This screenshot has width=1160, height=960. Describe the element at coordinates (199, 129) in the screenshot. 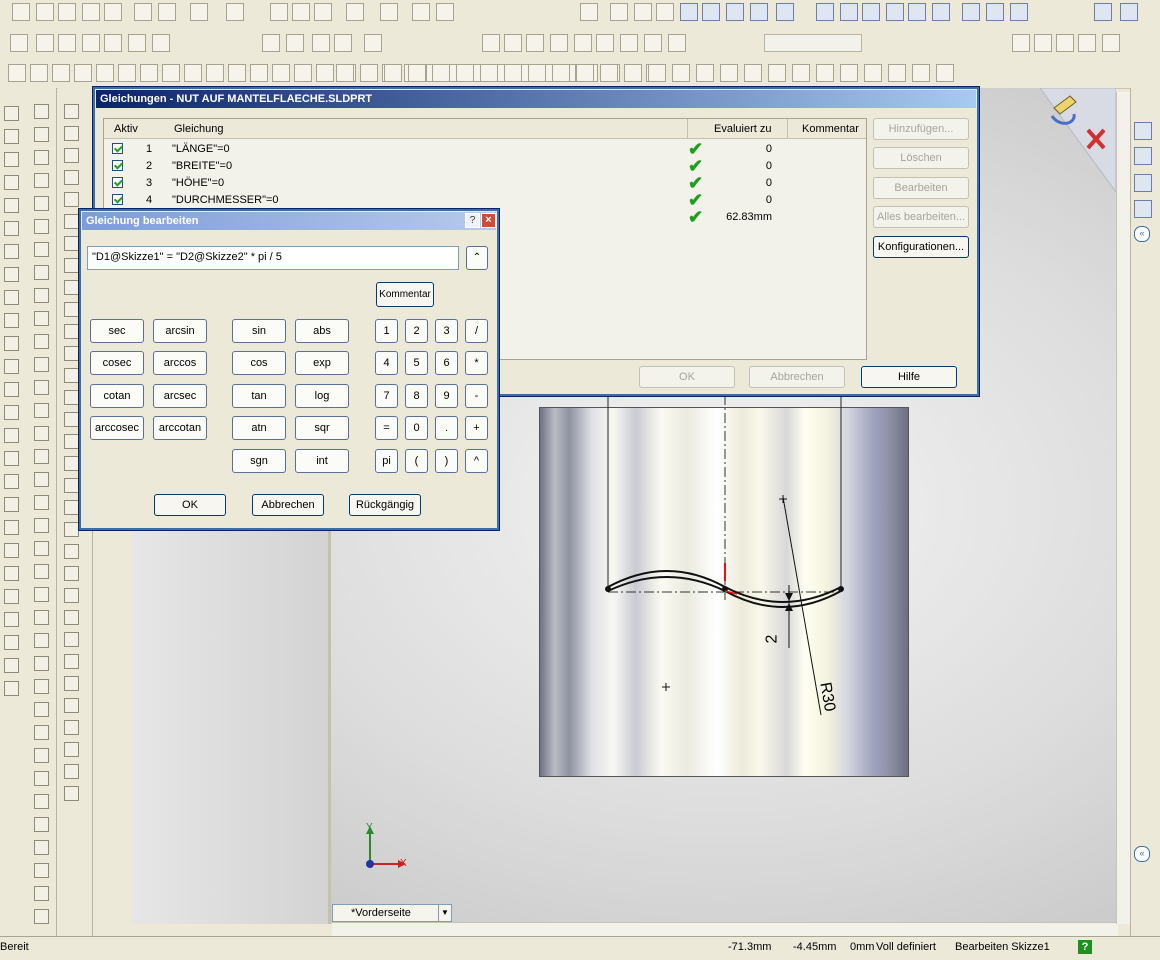

I see `header-equation: Gleichung` at that location.